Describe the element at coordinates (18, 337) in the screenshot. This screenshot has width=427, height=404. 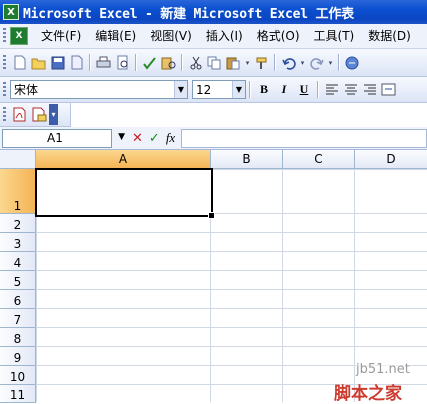
I see `row-header-8: 8` at that location.